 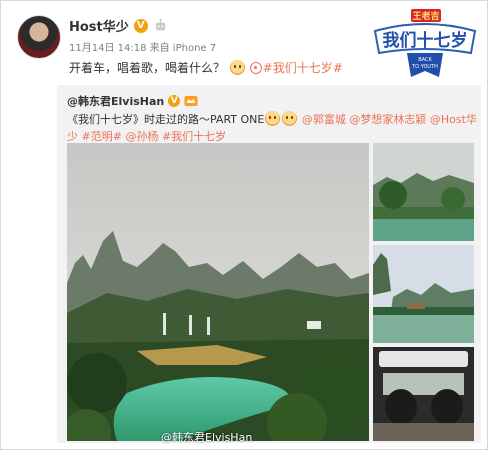 What do you see at coordinates (102, 136) in the screenshot?
I see `hashtag-link: #范明#` at bounding box center [102, 136].